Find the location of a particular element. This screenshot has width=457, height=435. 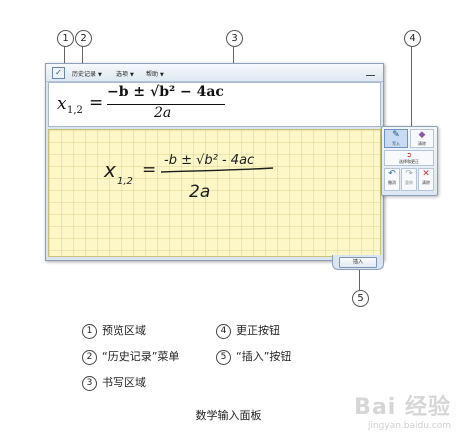

legend-item: 2 “历史记录”菜单 is located at coordinates (130, 357).